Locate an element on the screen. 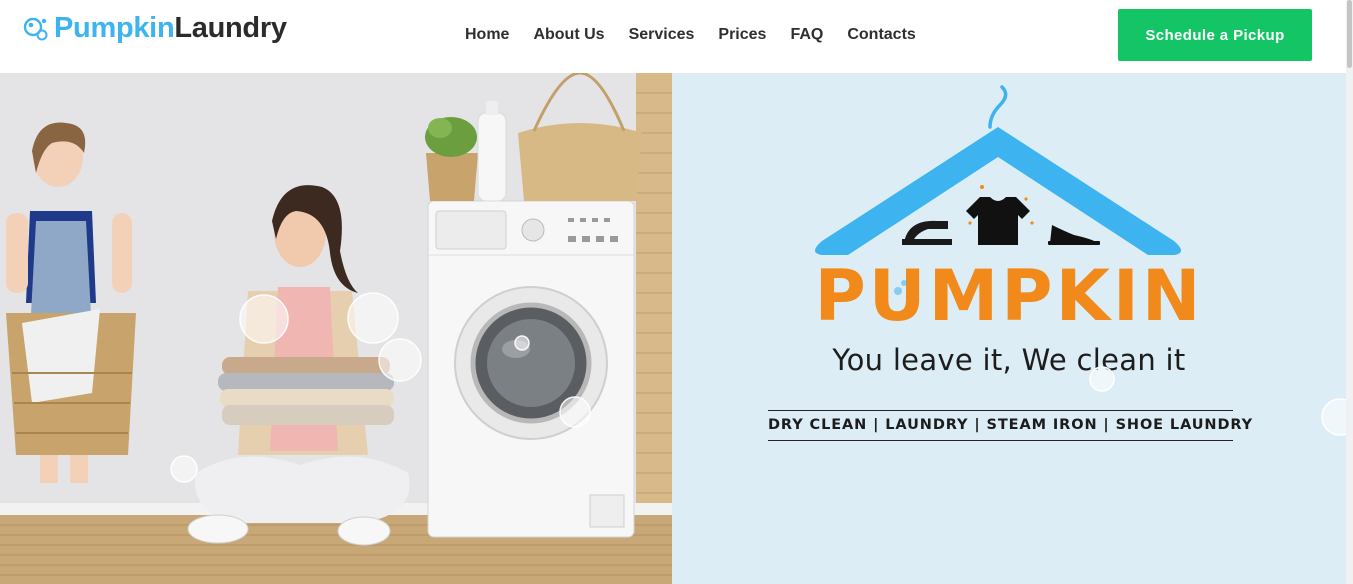  nav-contacts: Contacts is located at coordinates (881, 35).